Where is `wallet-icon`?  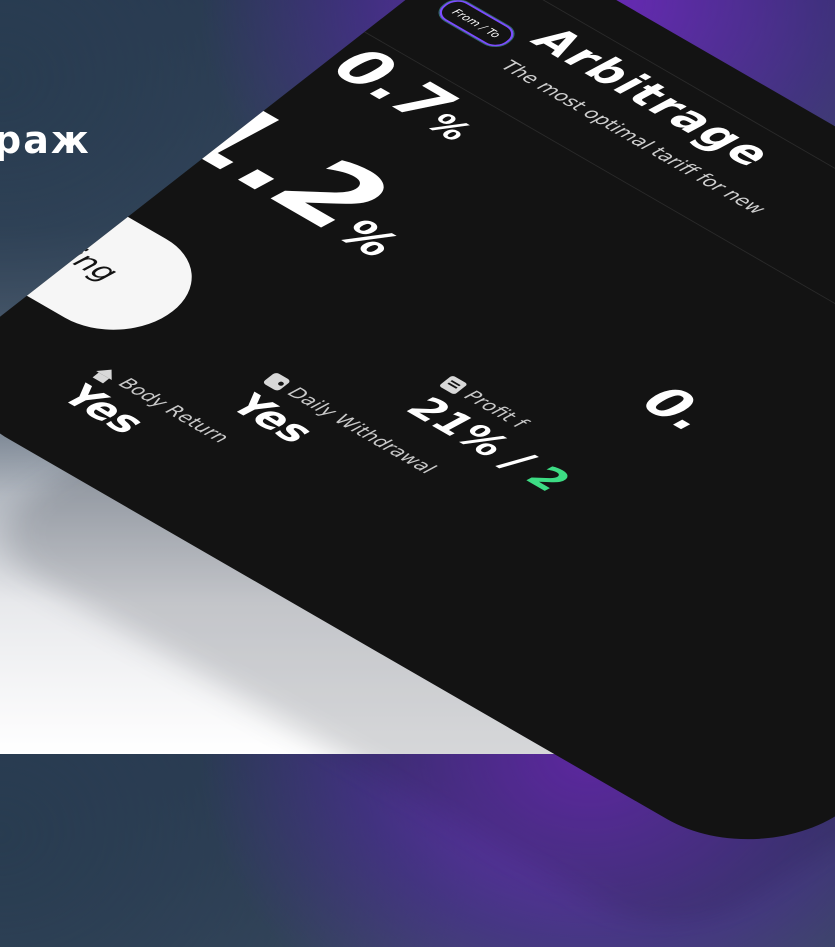
wallet-icon is located at coordinates (277, 381).